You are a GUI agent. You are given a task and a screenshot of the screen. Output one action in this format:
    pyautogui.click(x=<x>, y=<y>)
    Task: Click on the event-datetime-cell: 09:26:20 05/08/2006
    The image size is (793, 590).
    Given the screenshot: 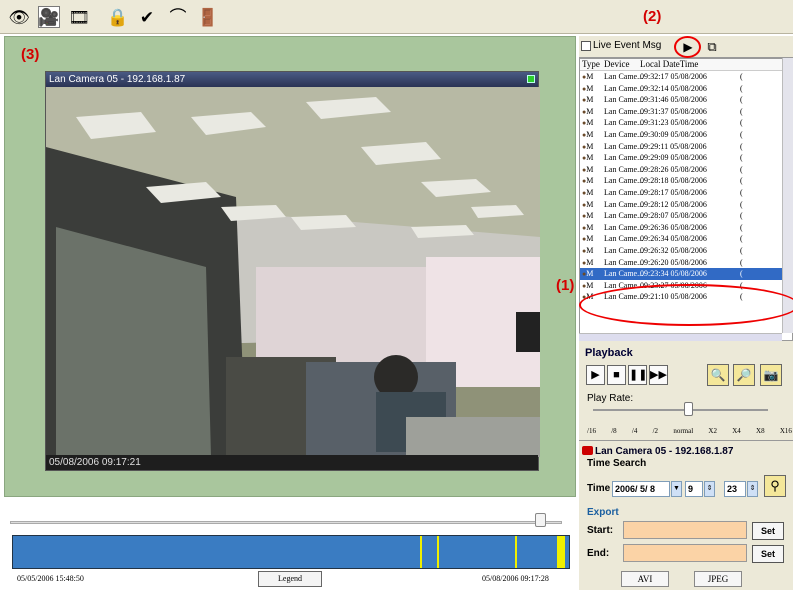 What is the action you would take?
    pyautogui.click(x=673, y=262)
    